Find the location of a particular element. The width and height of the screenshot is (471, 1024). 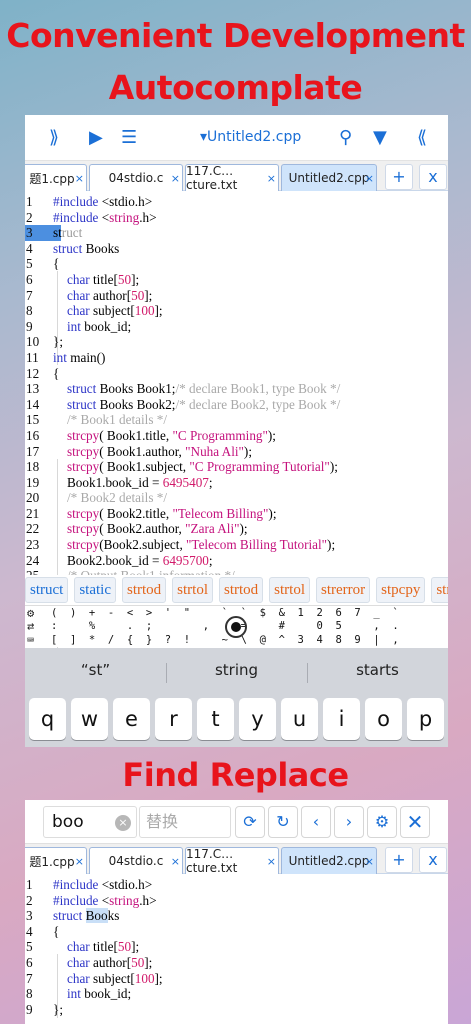

suggestion-chip: strerror is located at coordinates (343, 590).